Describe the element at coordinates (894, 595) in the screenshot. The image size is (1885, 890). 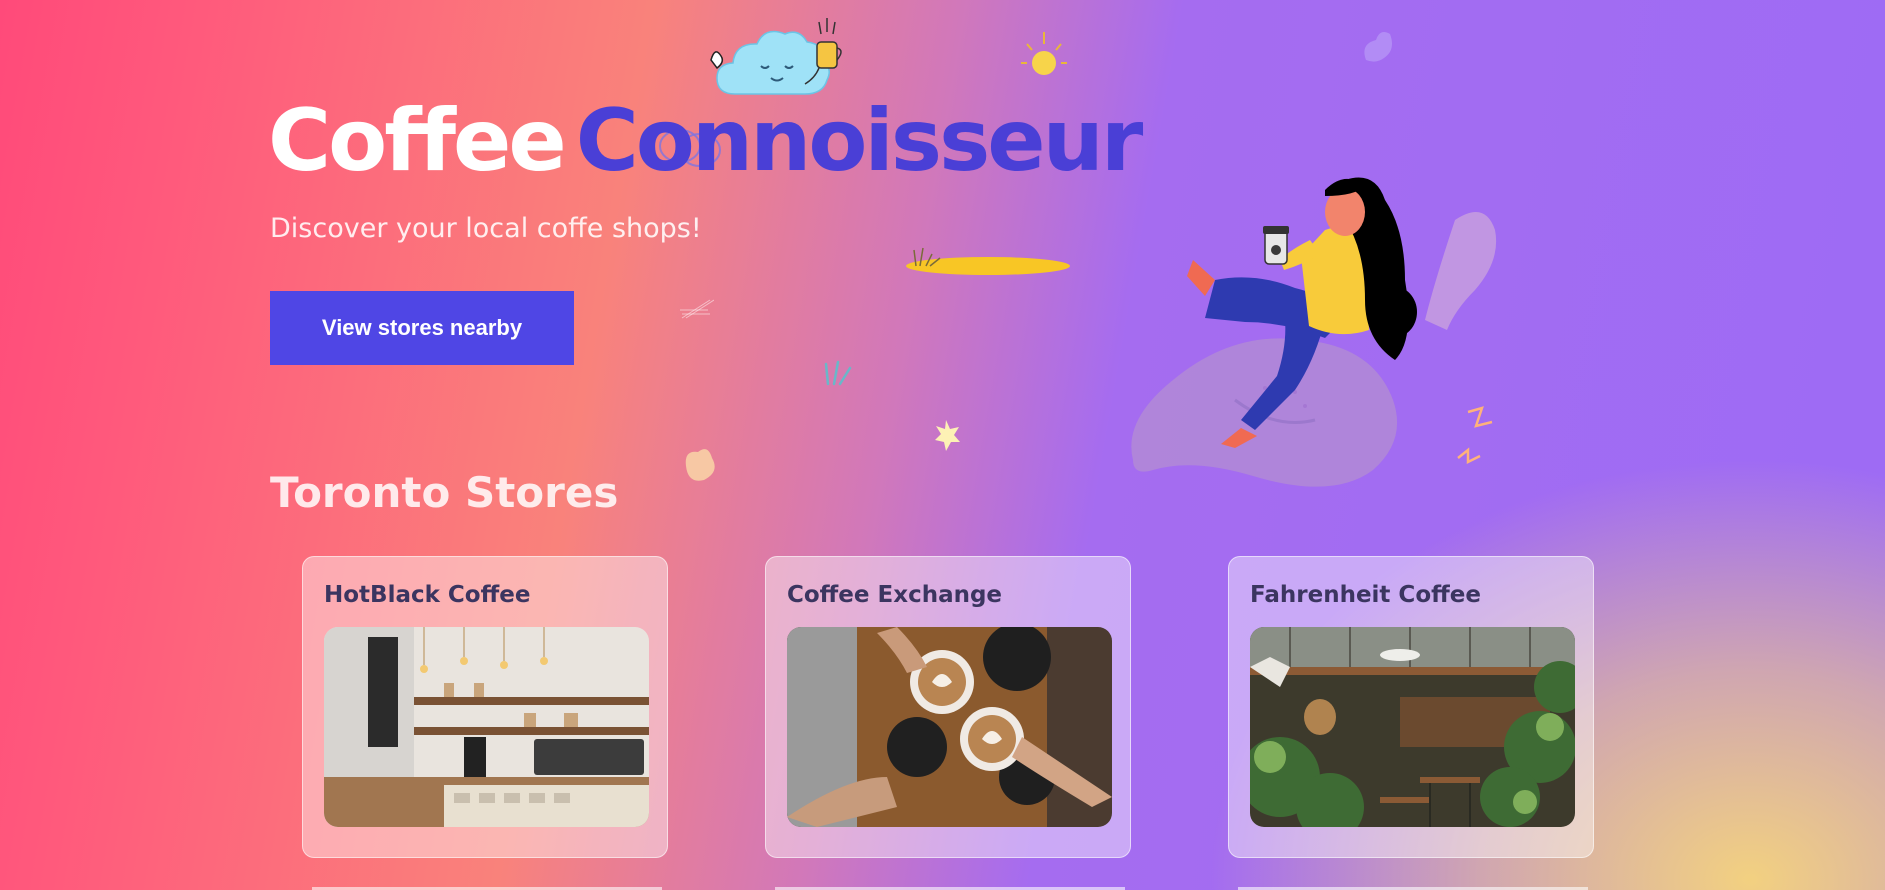
I see `store-card-title: Coffee Exchange` at that location.